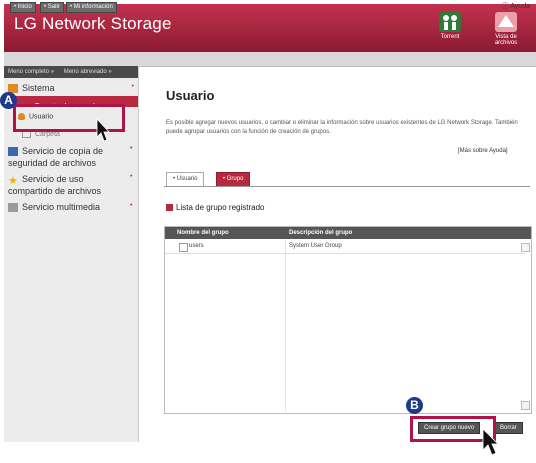  I want to click on menu-full-tab: Menú completo », so click(31, 72).